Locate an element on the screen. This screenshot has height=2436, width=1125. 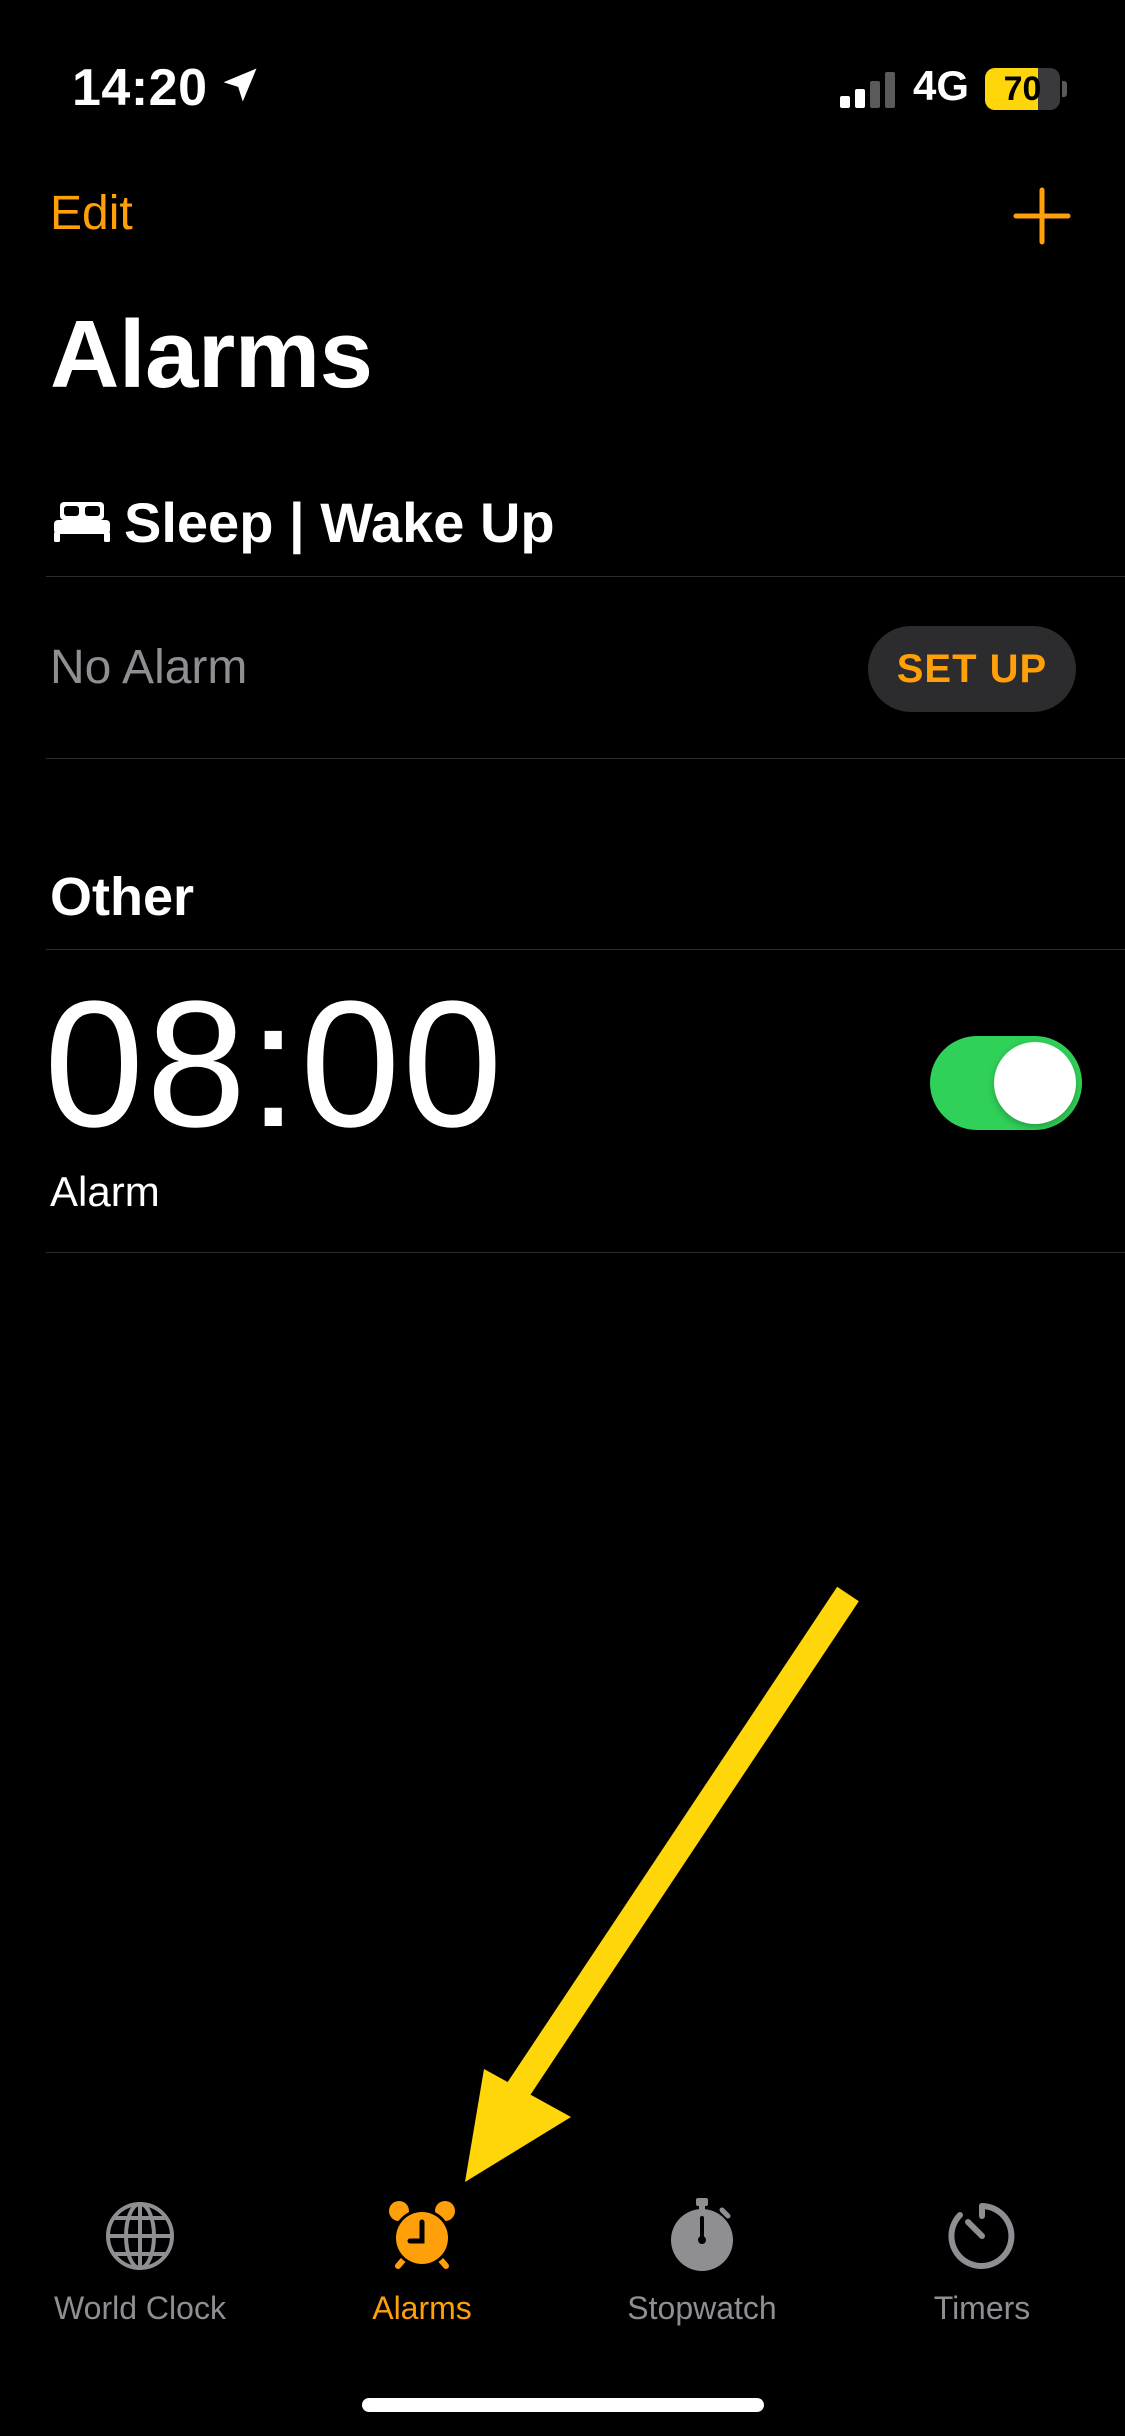
setup-button: SET UP is located at coordinates (972, 669).